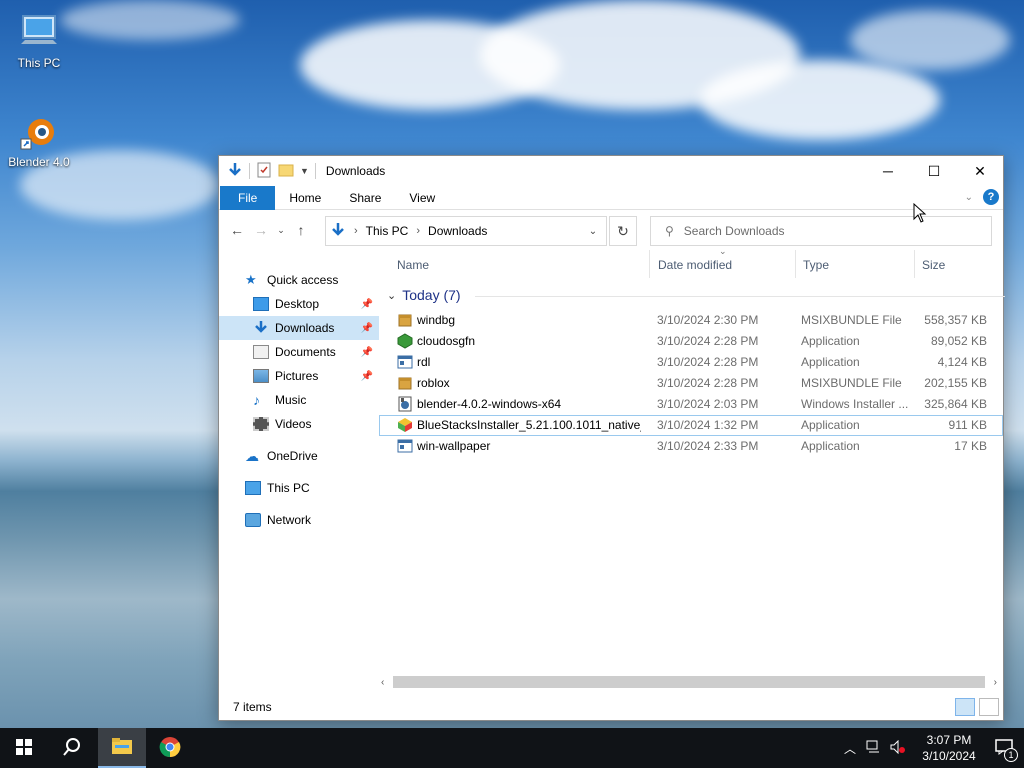 The image size is (1024, 768). I want to click on sidebar-item-onedrive: ☁ OneDrive, so click(299, 456).